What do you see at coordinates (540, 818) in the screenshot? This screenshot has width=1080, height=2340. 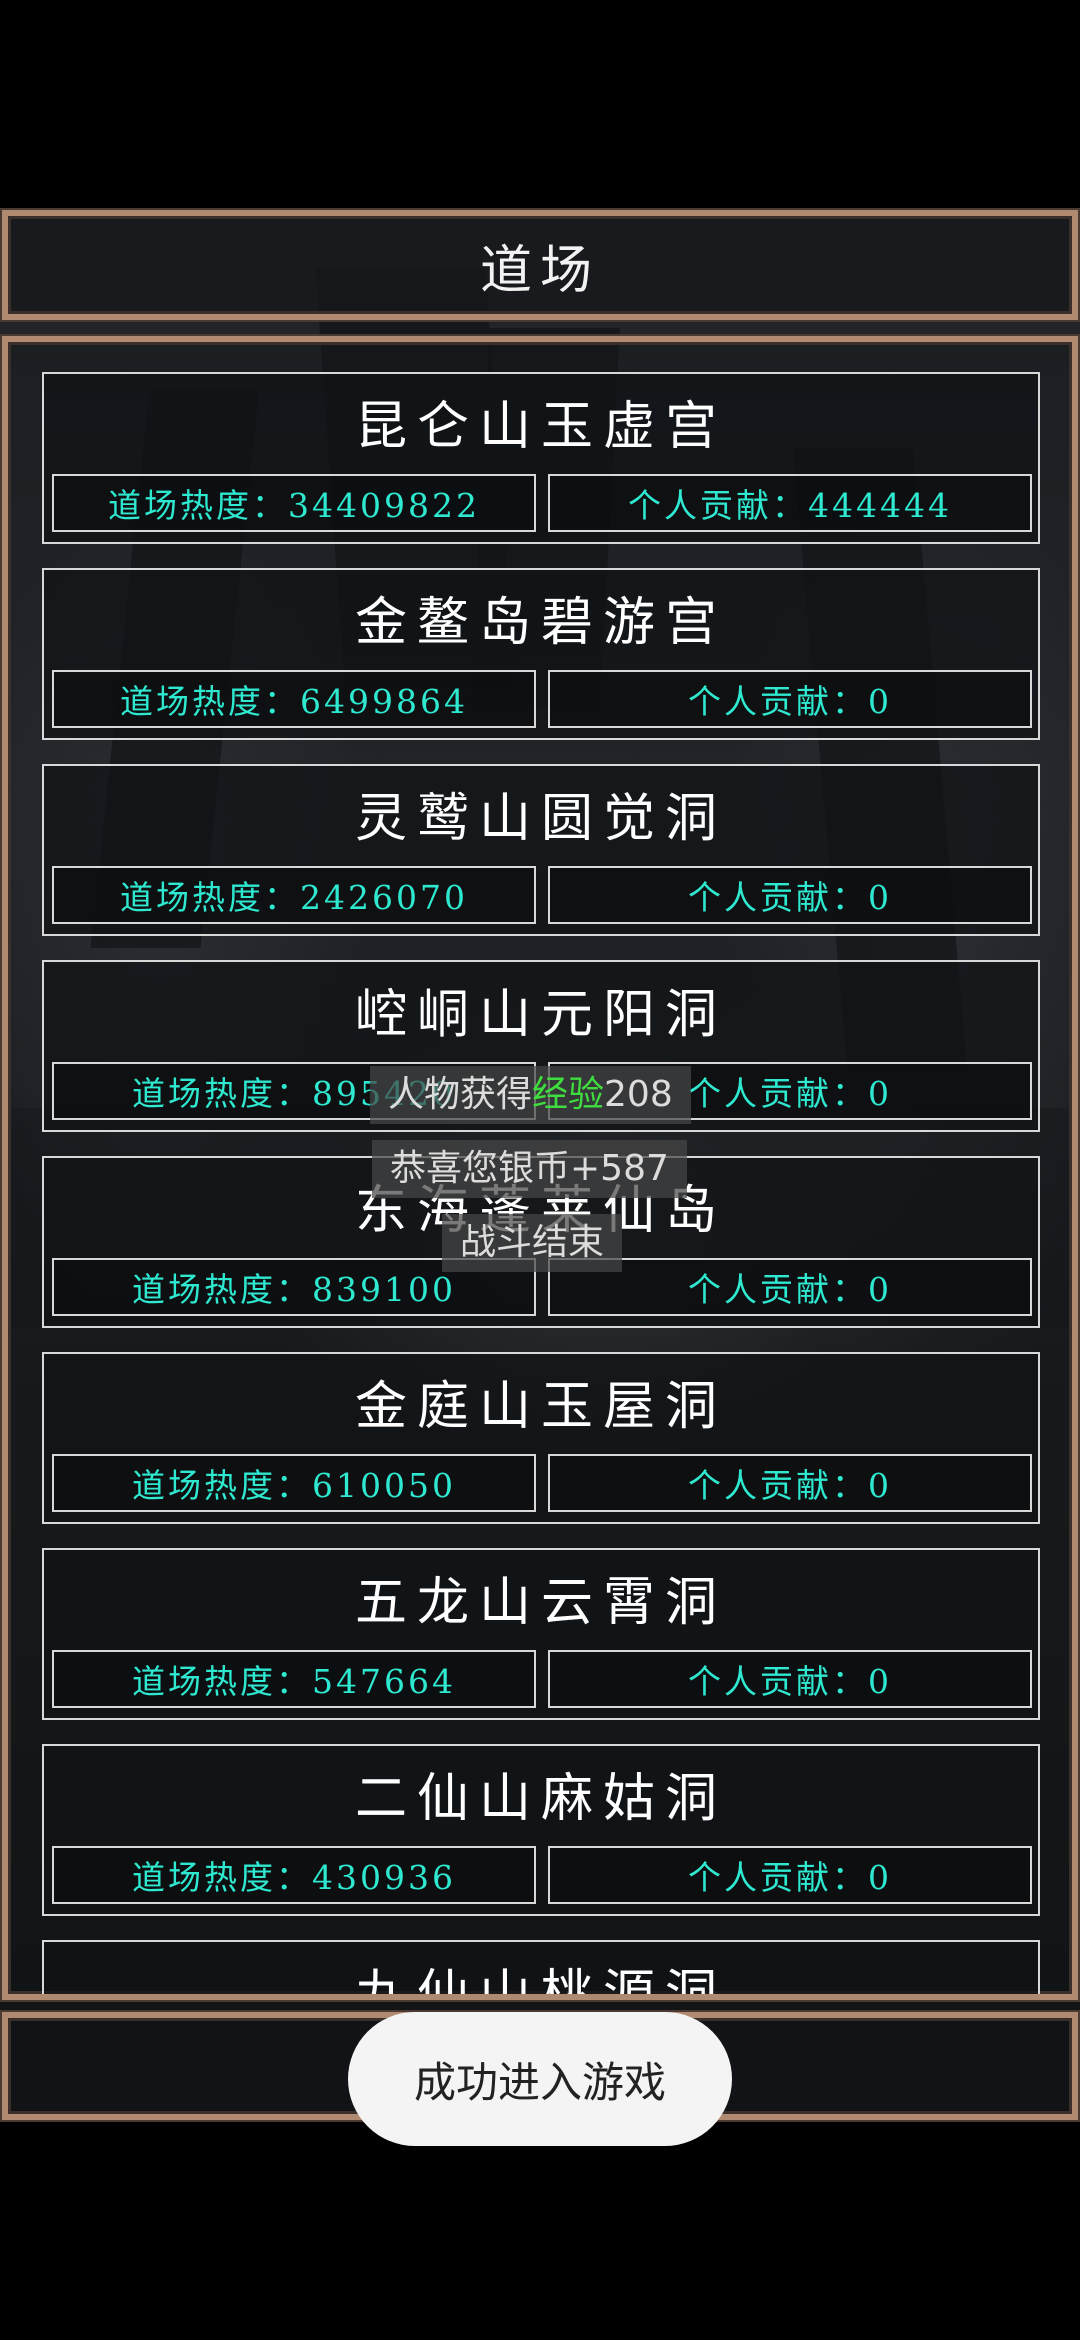 I see `dojo-name: 灵鹫山圆觉洞` at bounding box center [540, 818].